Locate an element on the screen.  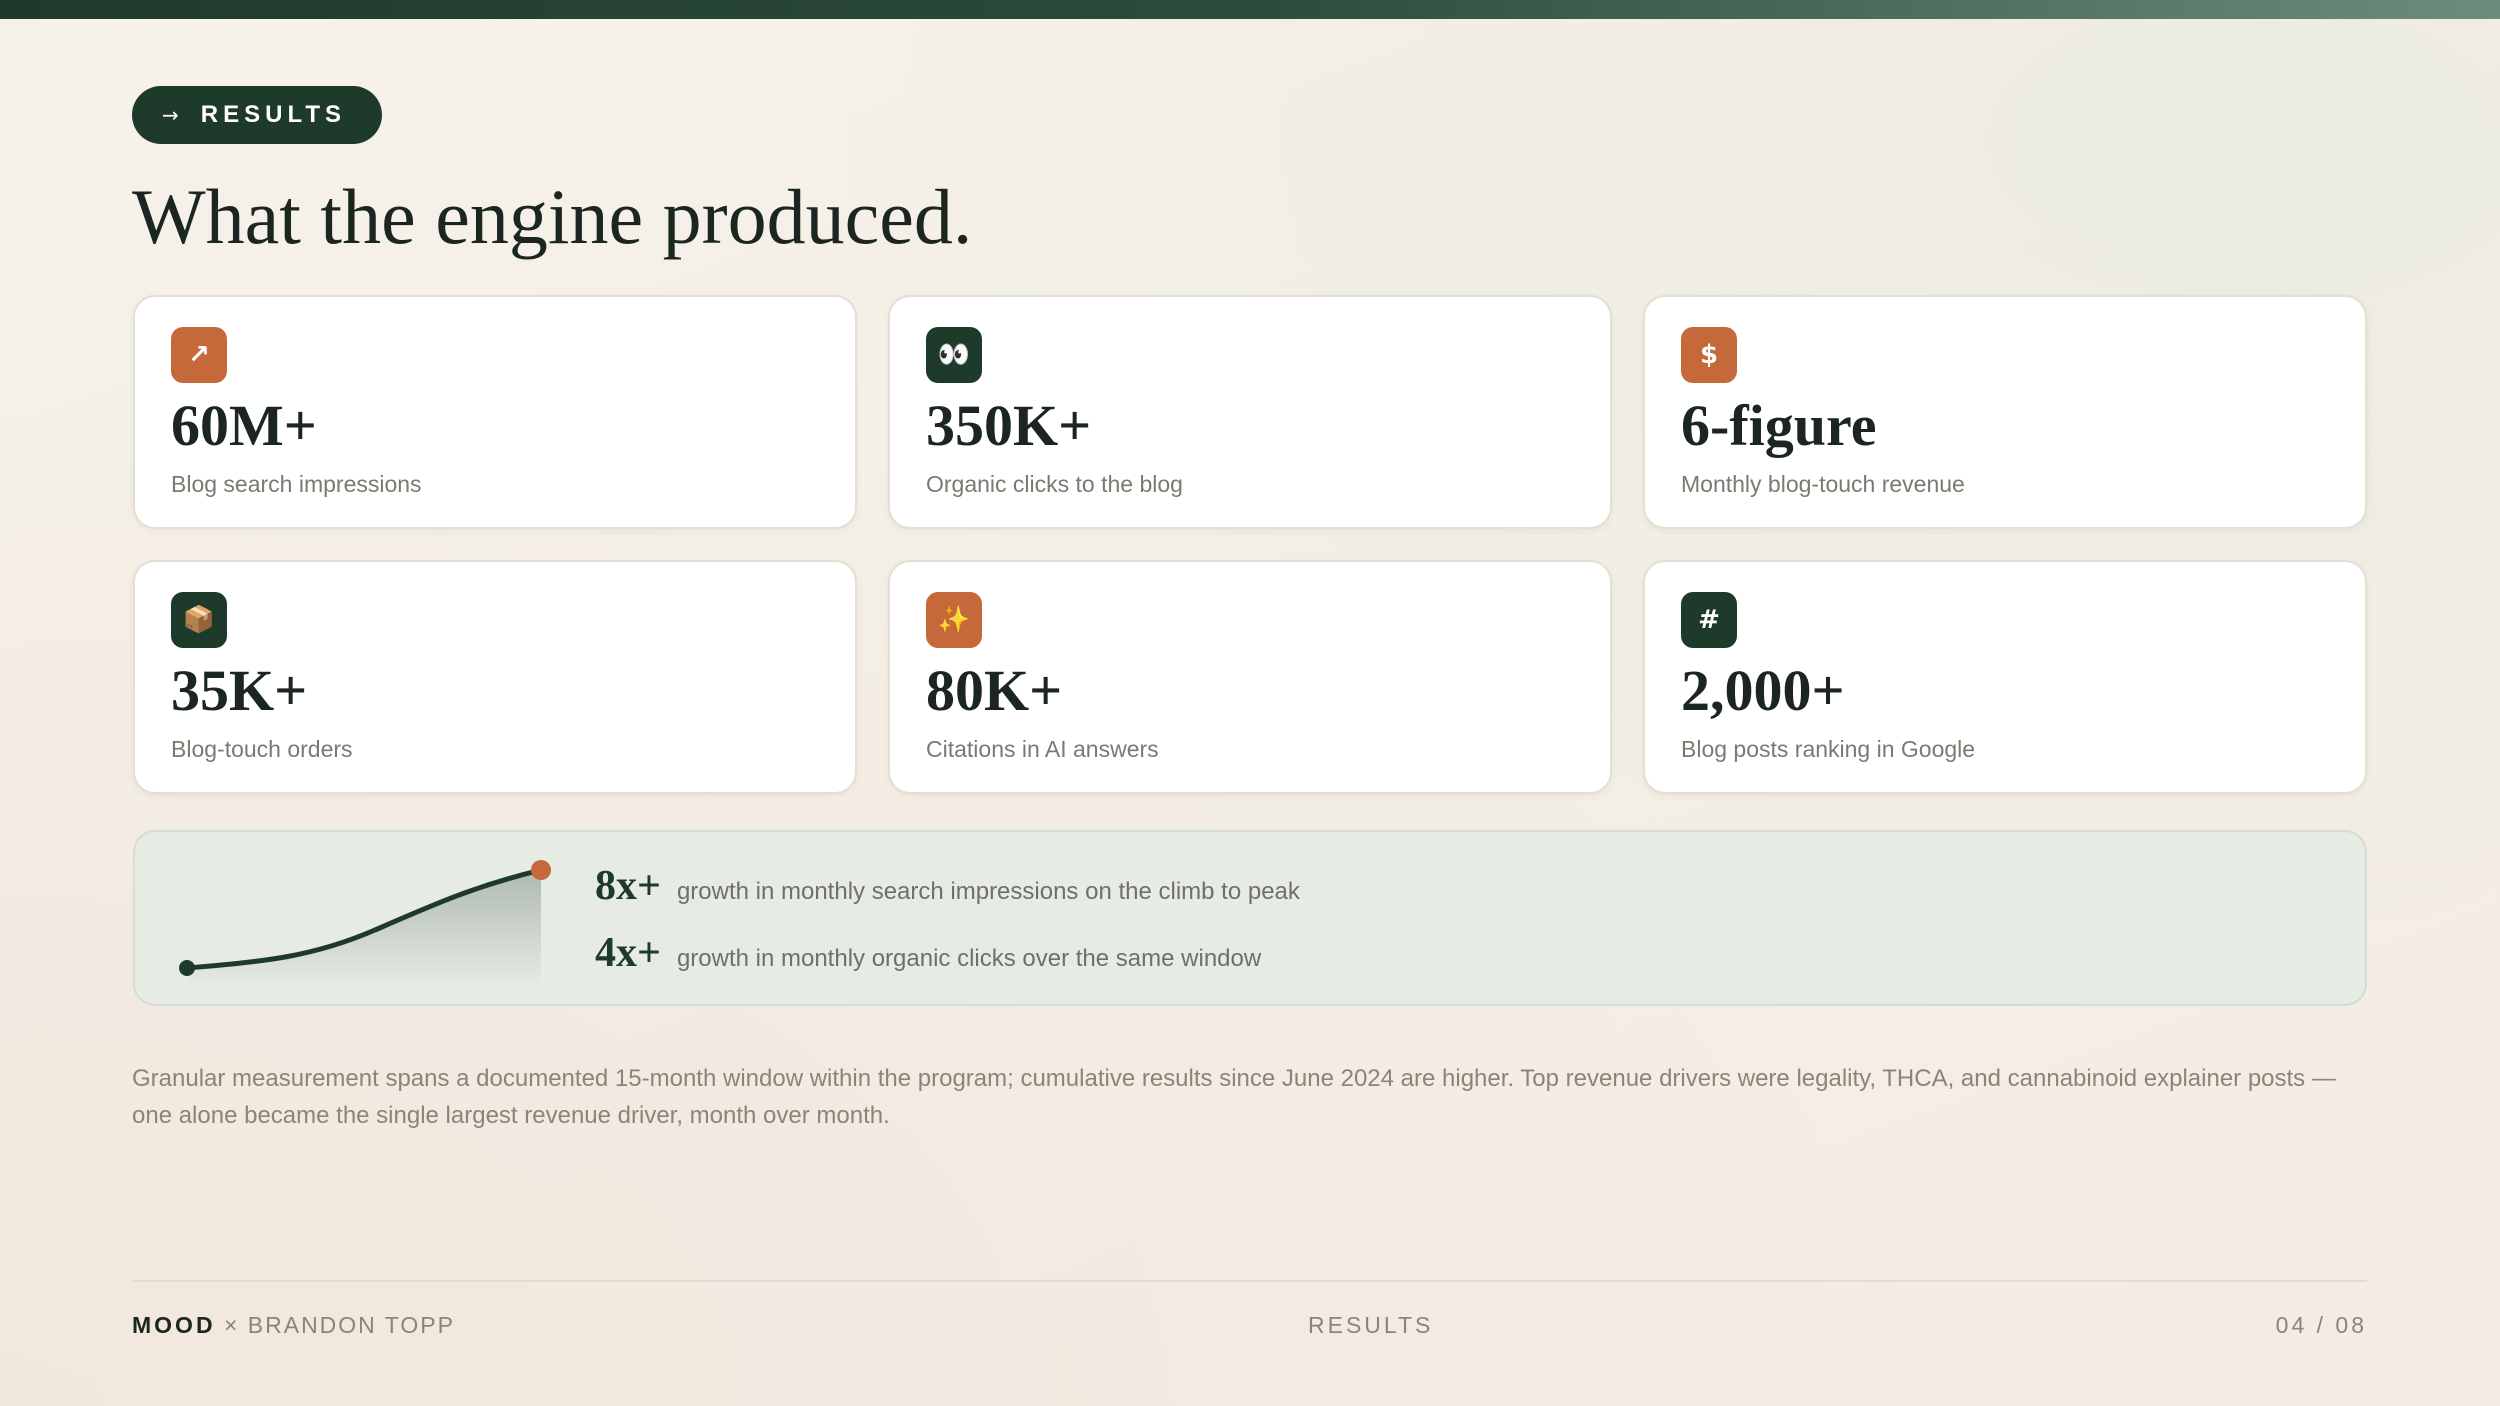
metric-value: 6-figure is located at coordinates (1779, 425).